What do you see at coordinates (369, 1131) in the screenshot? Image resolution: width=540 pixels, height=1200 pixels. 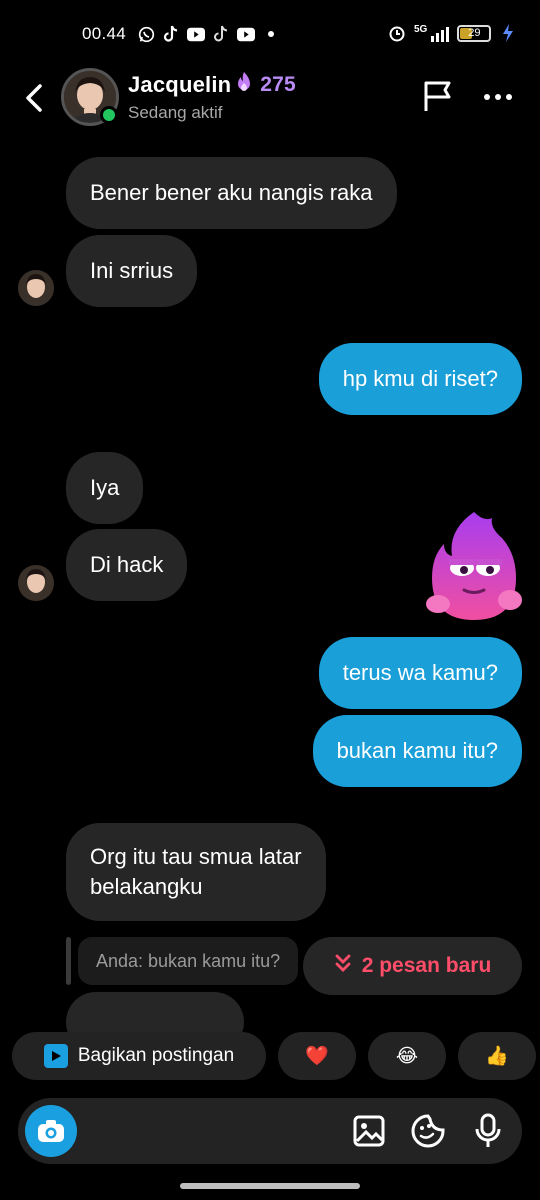 I see `gallery-icon` at bounding box center [369, 1131].